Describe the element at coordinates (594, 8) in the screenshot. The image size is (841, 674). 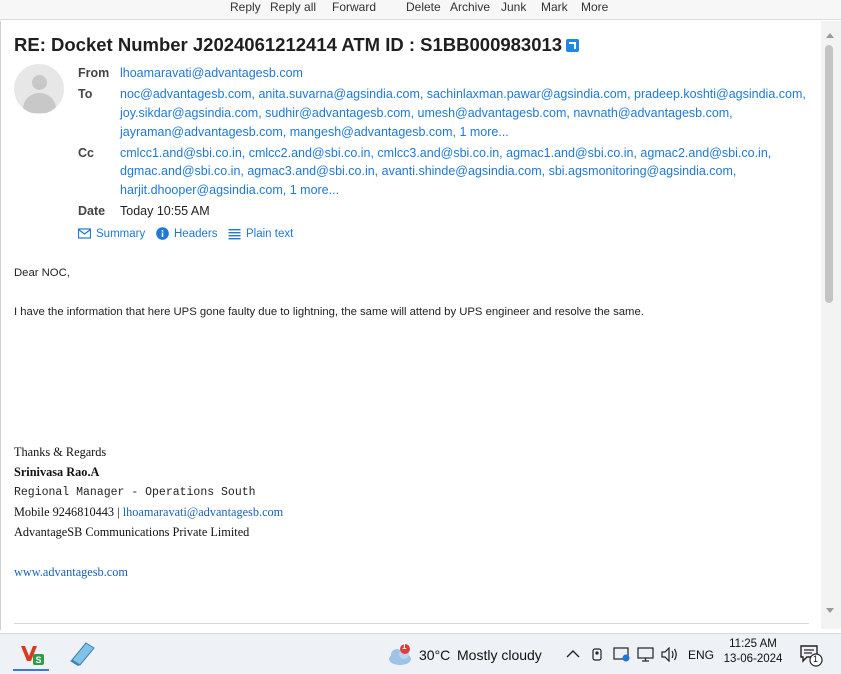
I see `more-button: More` at that location.